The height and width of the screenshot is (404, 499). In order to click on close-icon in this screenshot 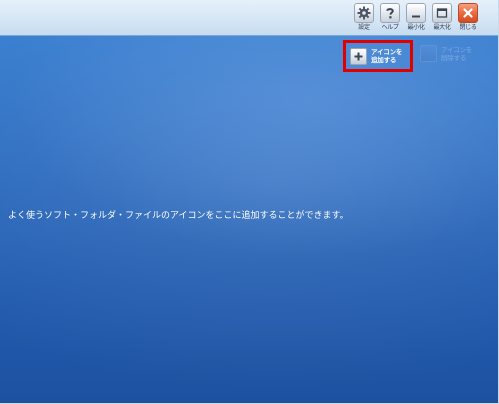, I will do `click(468, 13)`.